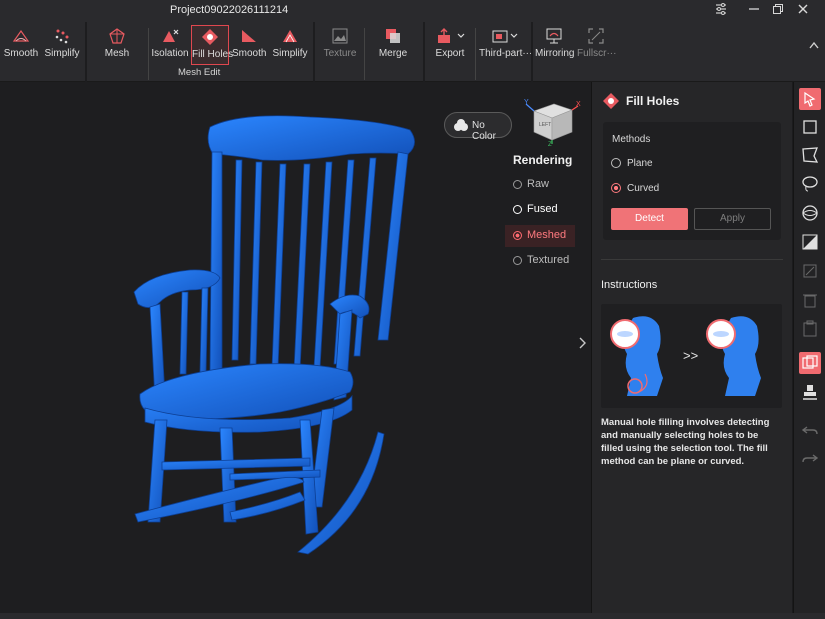 This screenshot has height=619, width=825. Describe the element at coordinates (117, 36) in the screenshot. I see `mesh-icon` at that location.